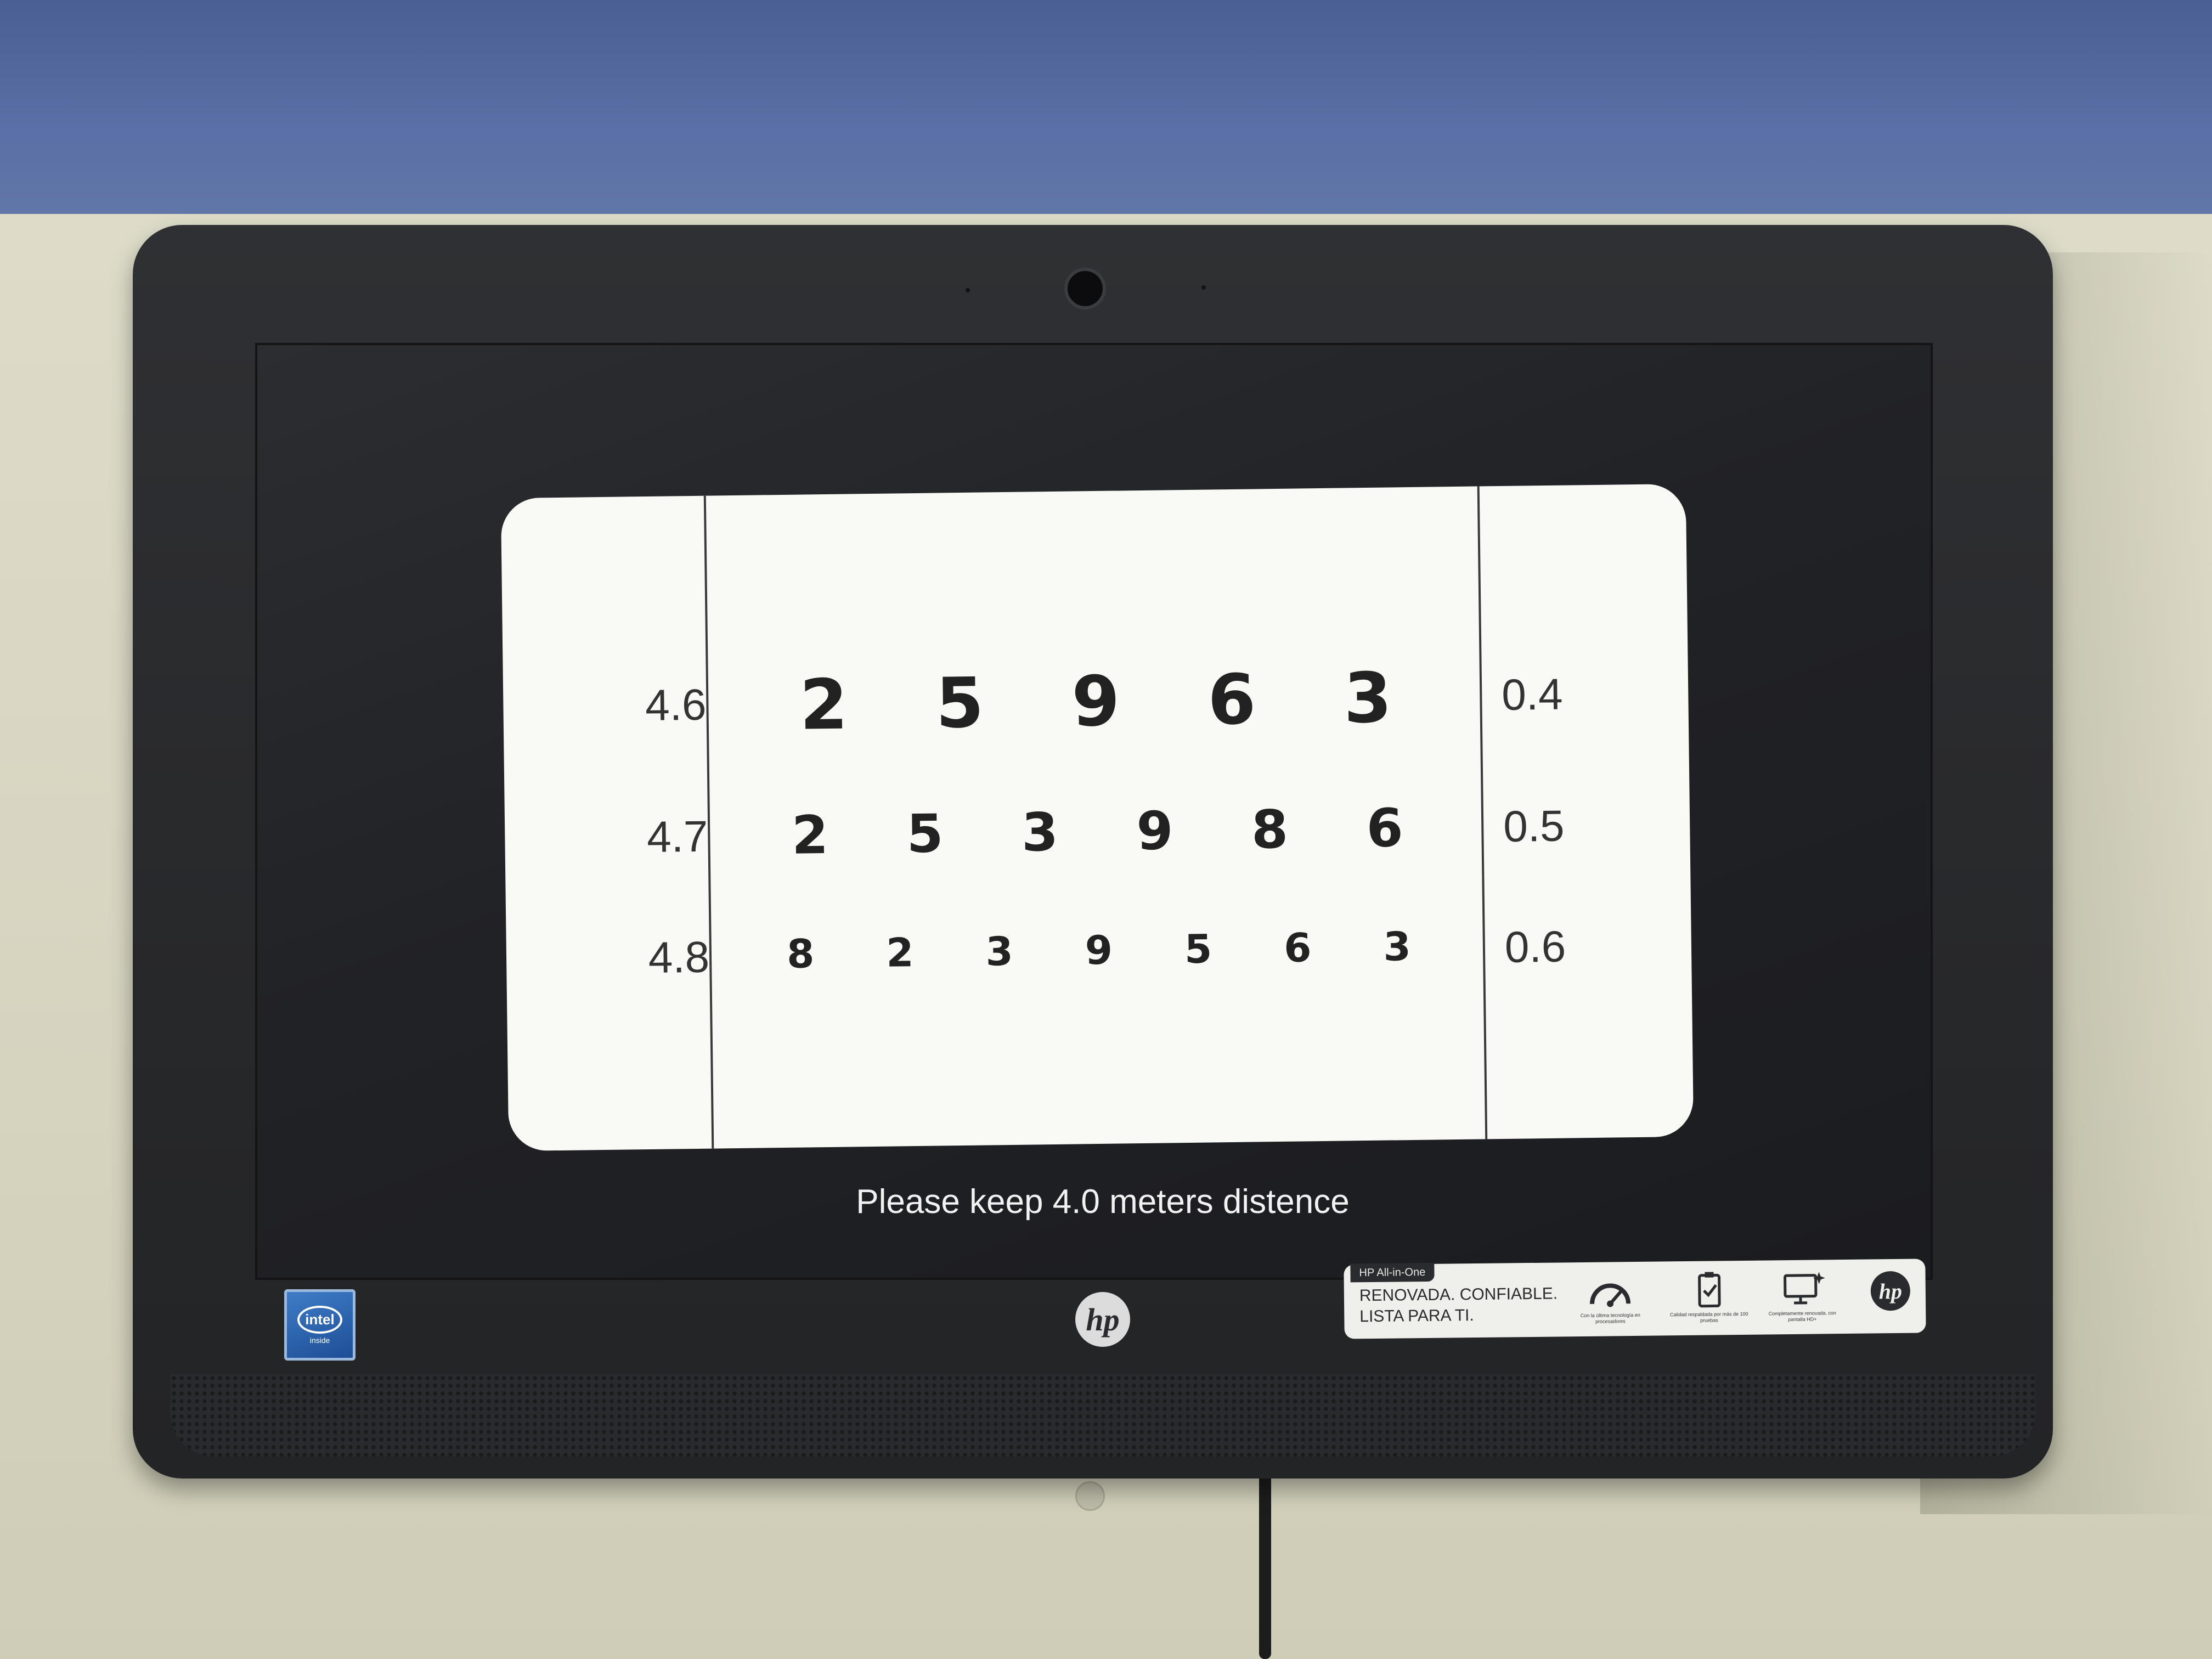 This screenshot has height=1659, width=2212. Describe the element at coordinates (1417, 1316) in the screenshot. I see `sticker-subline: LISTA PARA TI.` at that location.